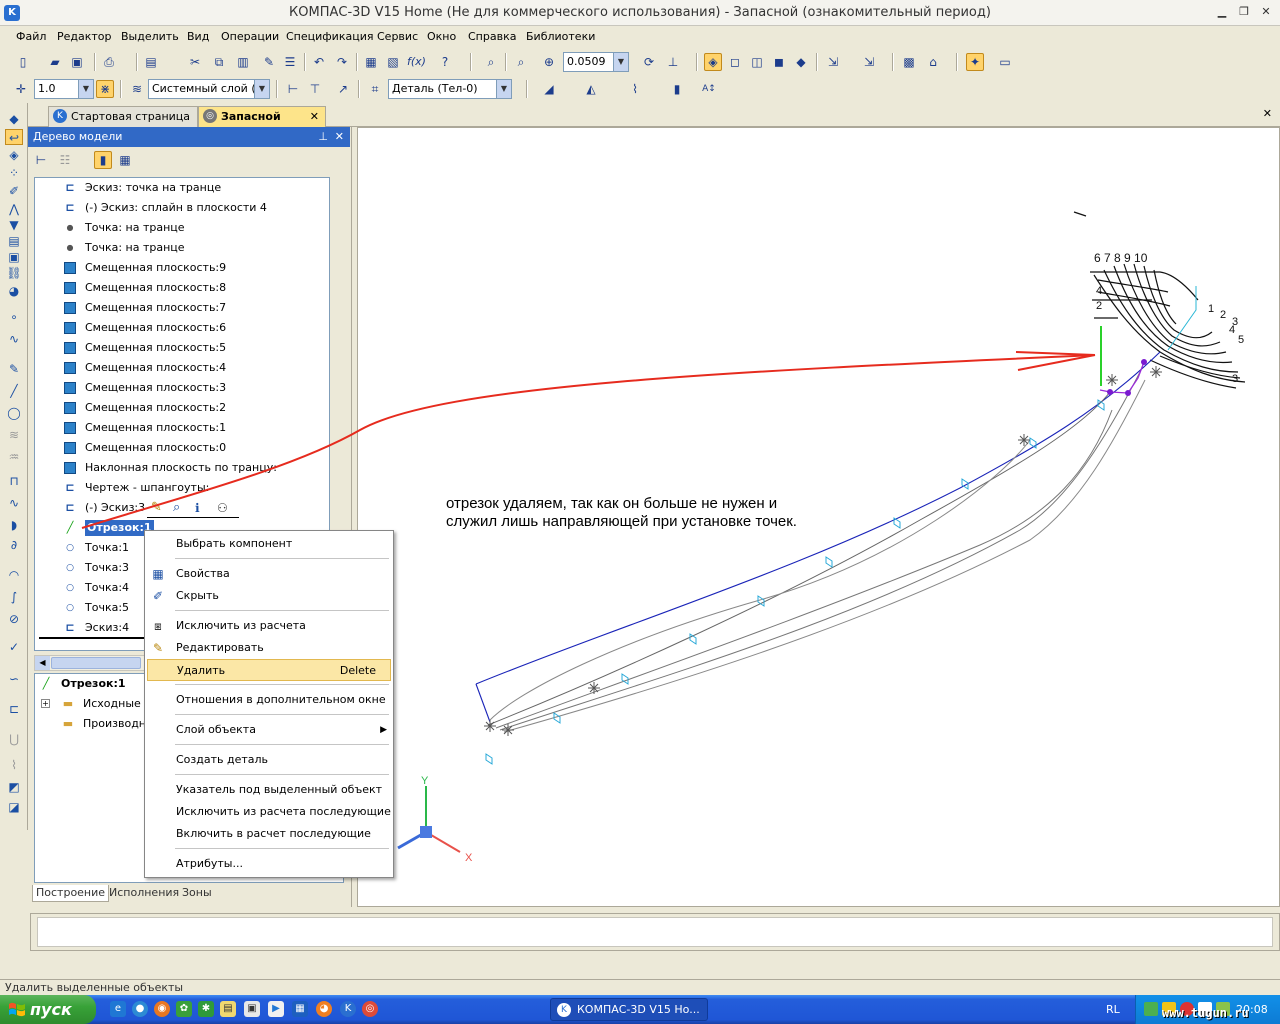 Image resolution: width=1280 pixels, height=1024 pixels. I want to click on hidden-lines-icon: ◫, so click(757, 62).